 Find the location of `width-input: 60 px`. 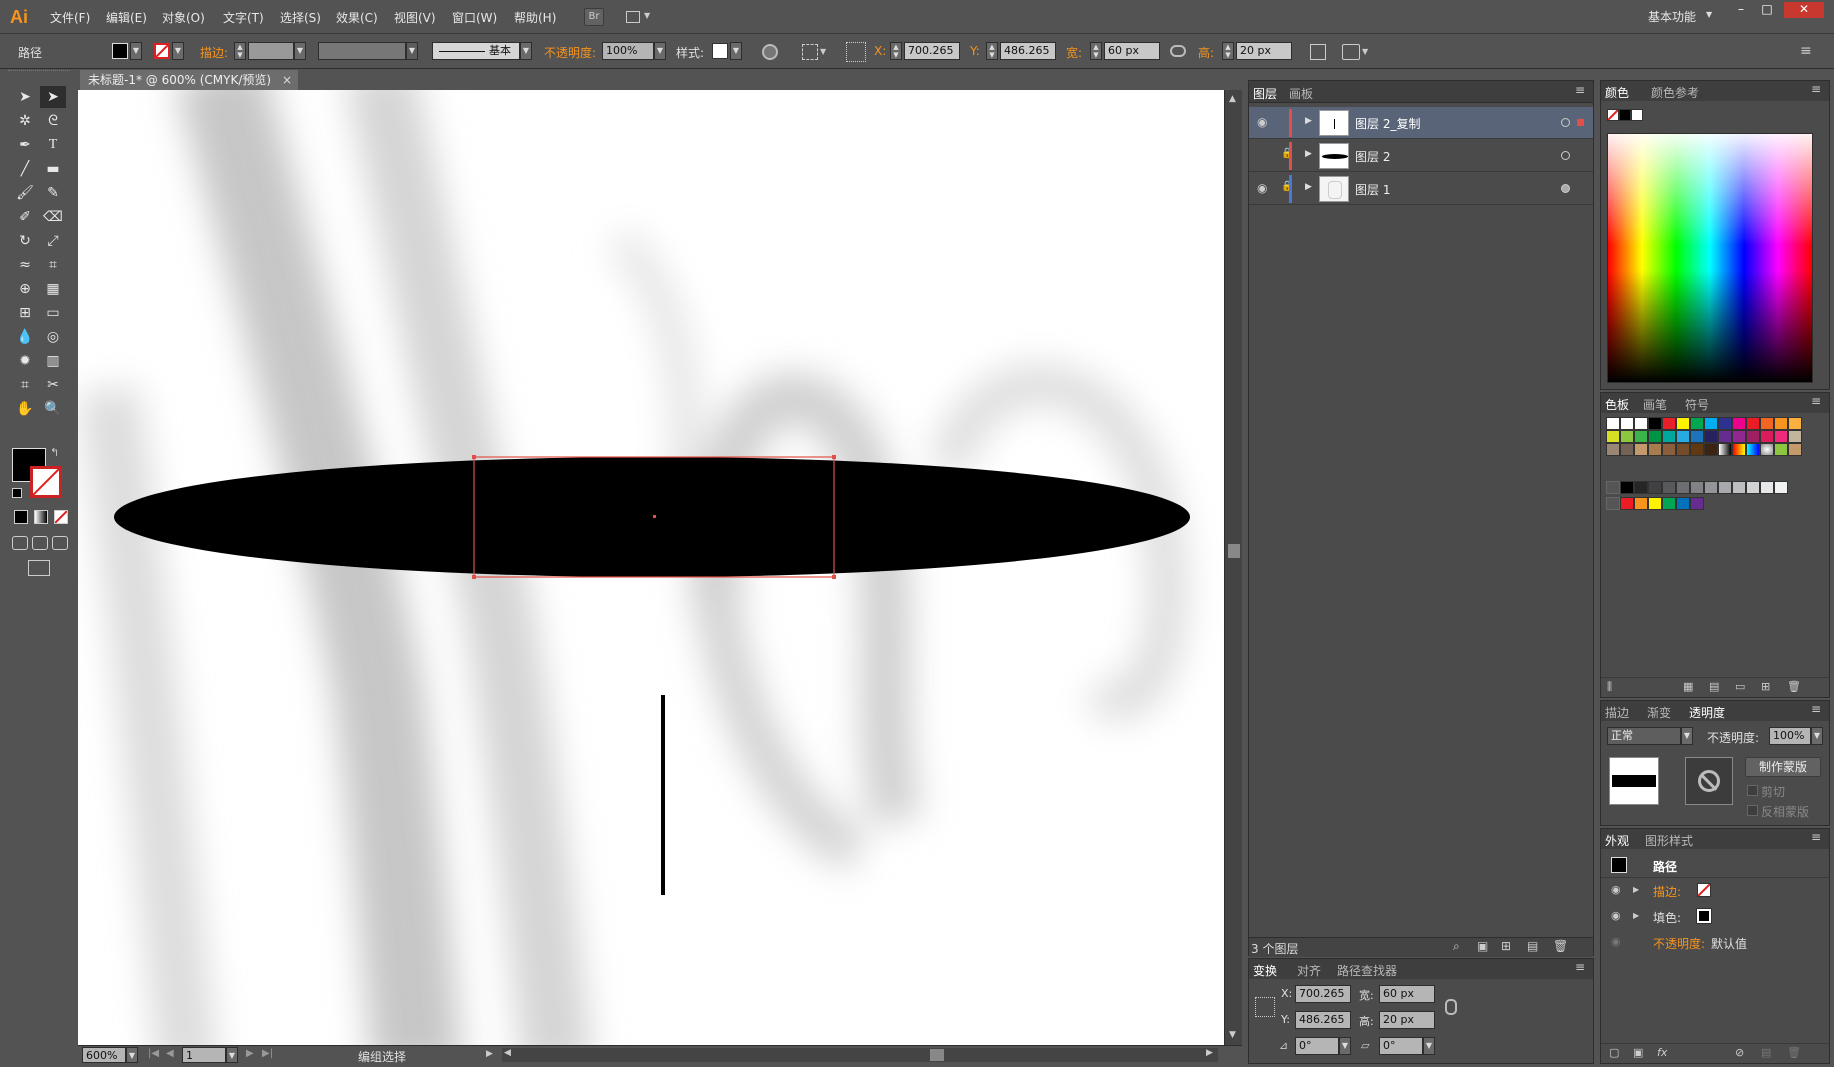

width-input: 60 px is located at coordinates (1132, 51).